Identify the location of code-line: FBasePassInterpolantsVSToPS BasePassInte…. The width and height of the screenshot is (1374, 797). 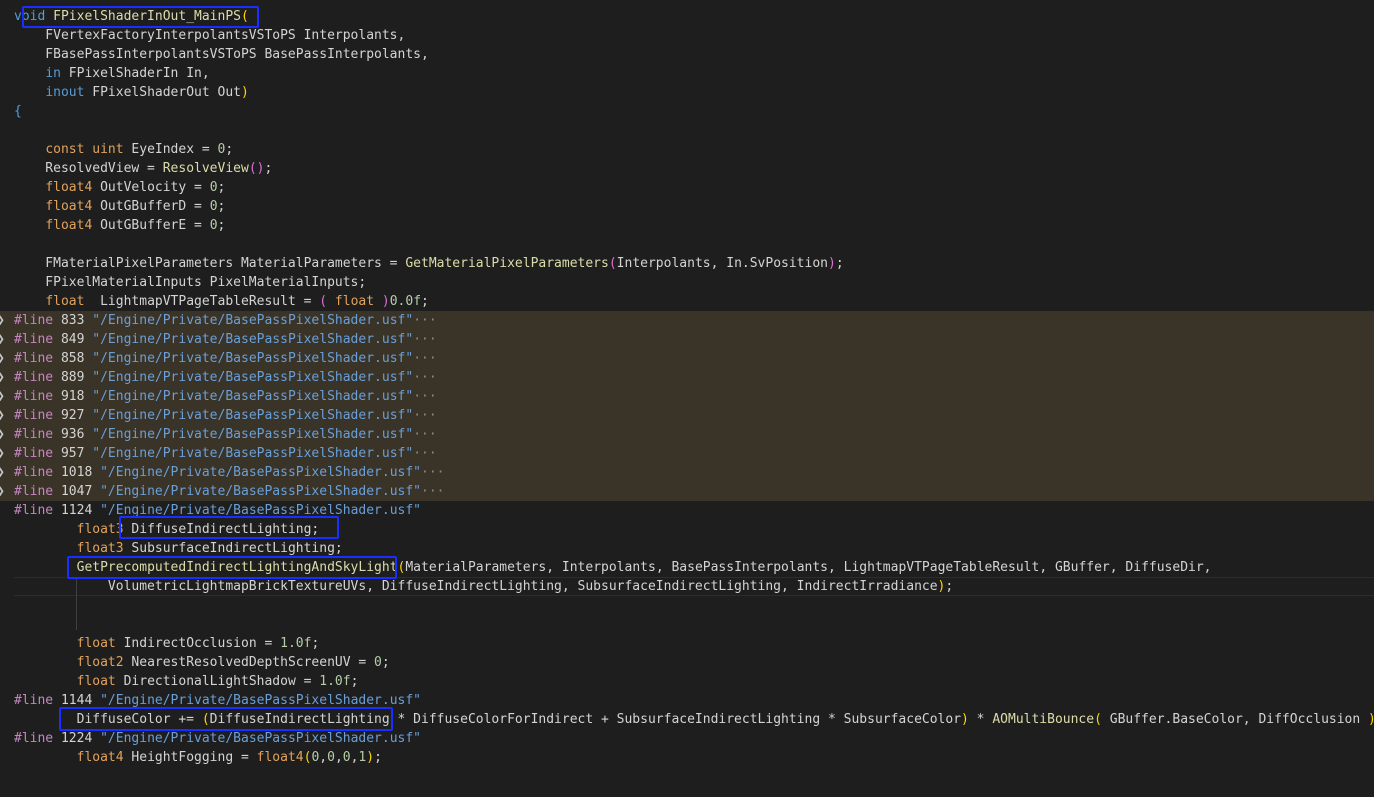
(687, 54).